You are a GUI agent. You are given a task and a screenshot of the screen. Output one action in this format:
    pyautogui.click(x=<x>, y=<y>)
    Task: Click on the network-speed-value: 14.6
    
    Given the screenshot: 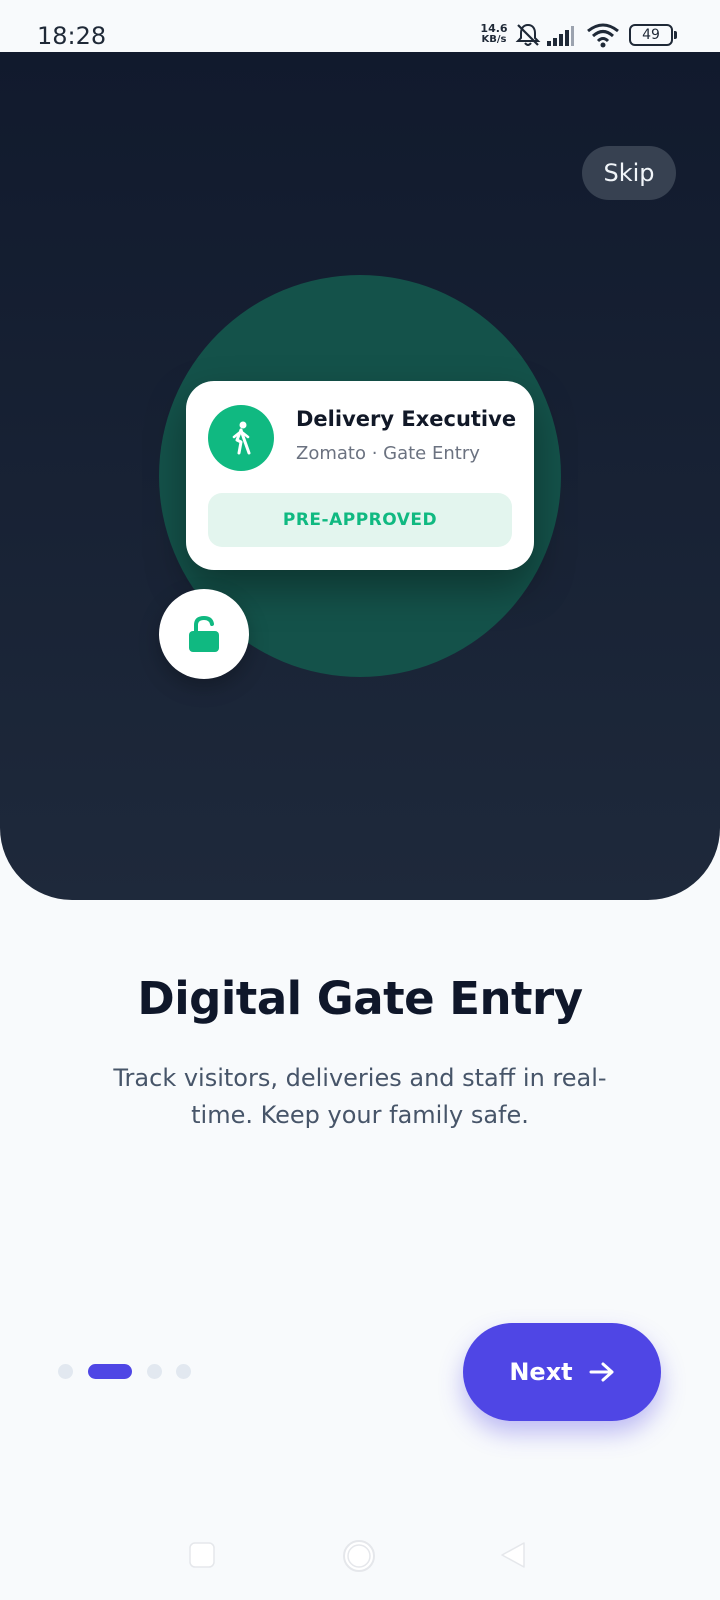 What is the action you would take?
    pyautogui.click(x=494, y=28)
    